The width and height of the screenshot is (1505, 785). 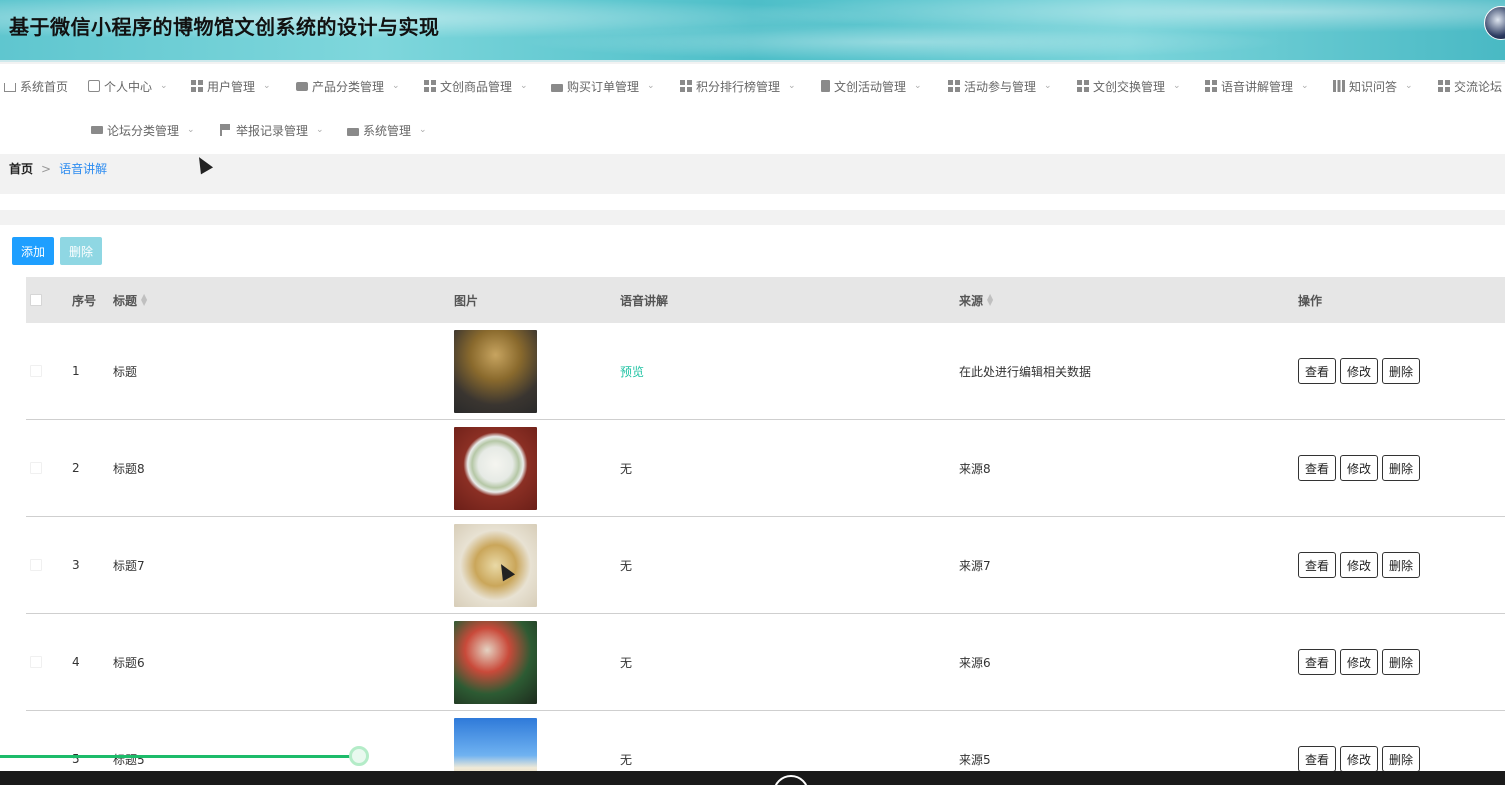 I want to click on row-audio: 无, so click(x=626, y=759).